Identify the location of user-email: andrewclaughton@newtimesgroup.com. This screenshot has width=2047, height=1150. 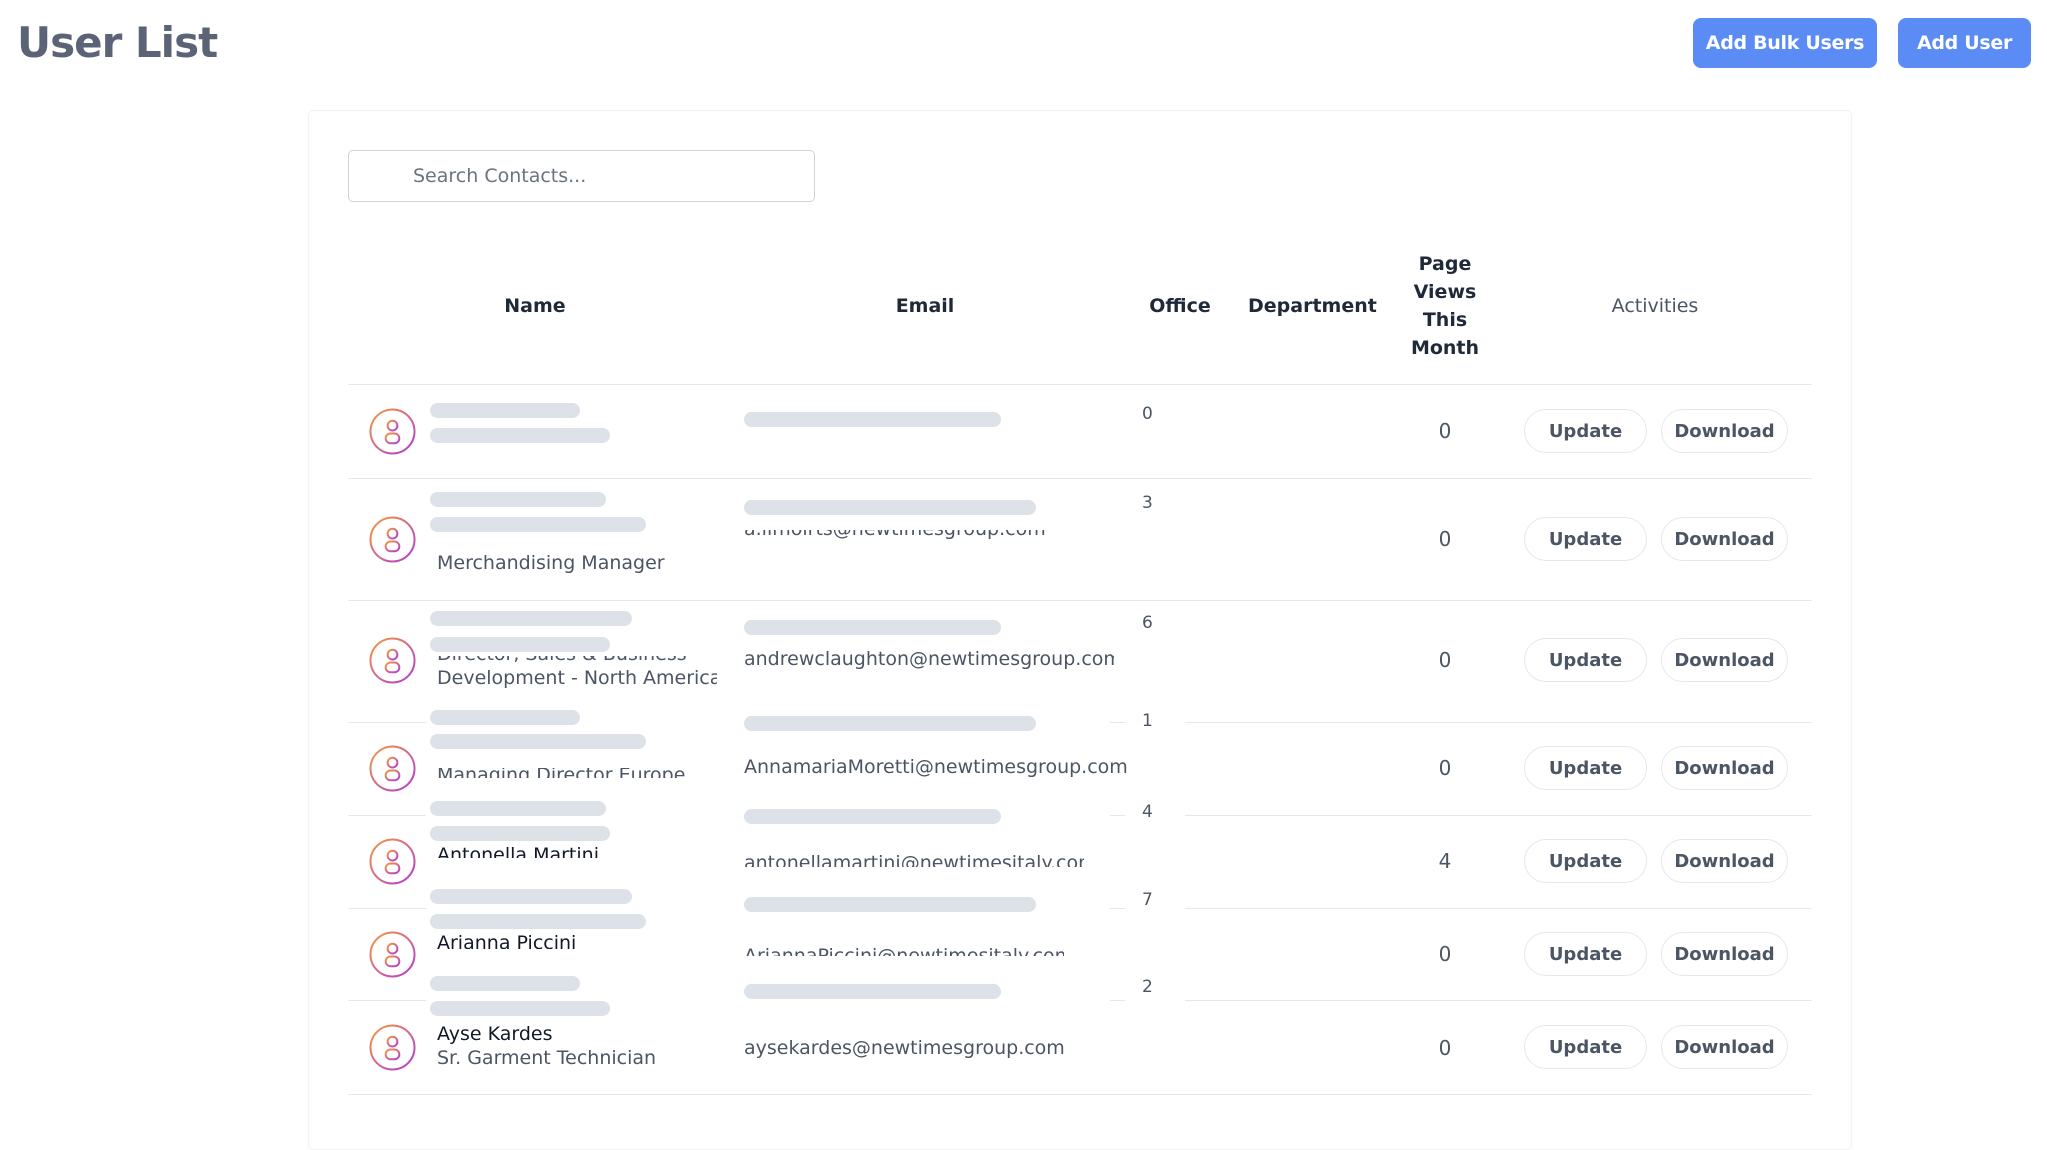
(929, 660).